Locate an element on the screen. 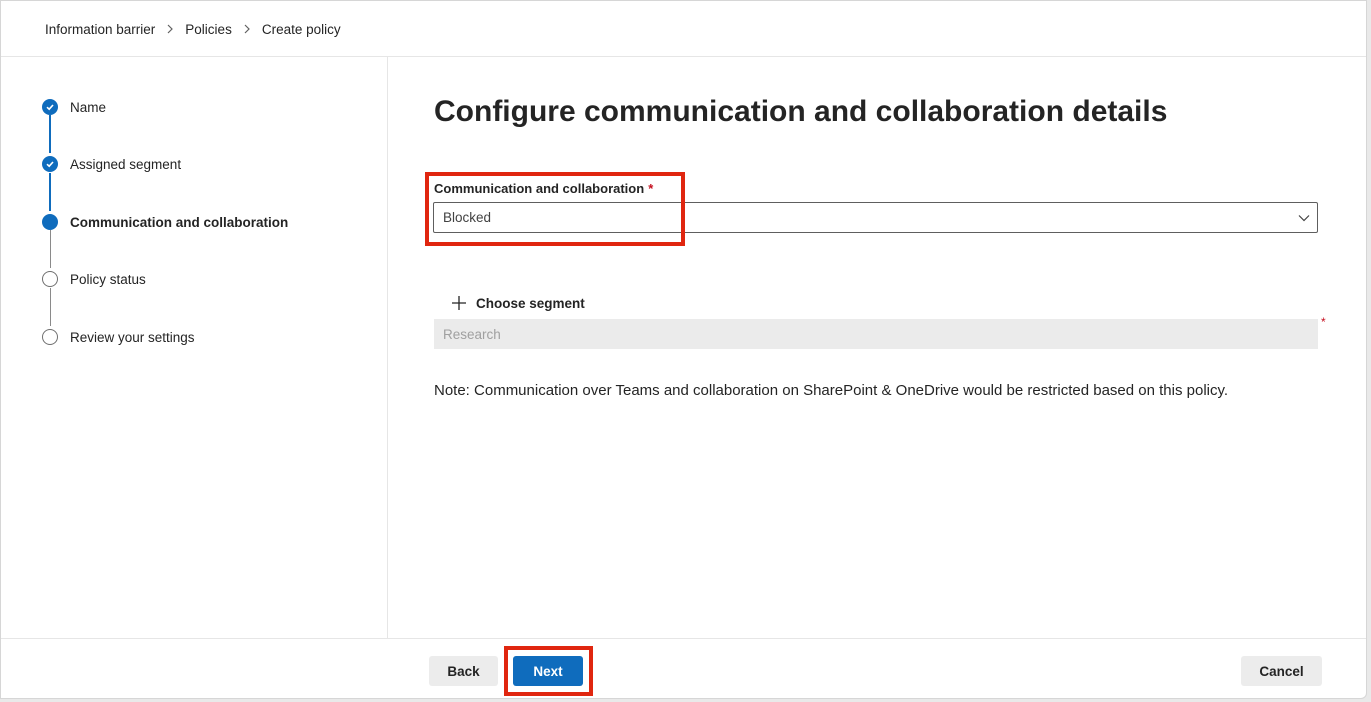 This screenshot has height=702, width=1371. next-button: Next is located at coordinates (548, 671).